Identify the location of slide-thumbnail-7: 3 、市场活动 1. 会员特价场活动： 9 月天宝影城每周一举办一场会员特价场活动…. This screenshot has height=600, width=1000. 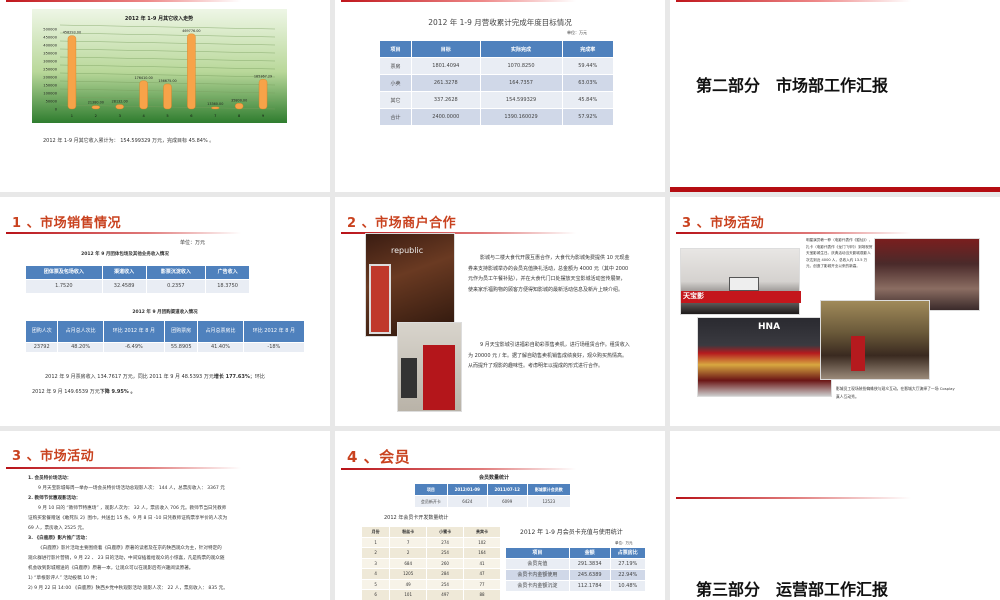
(165, 515).